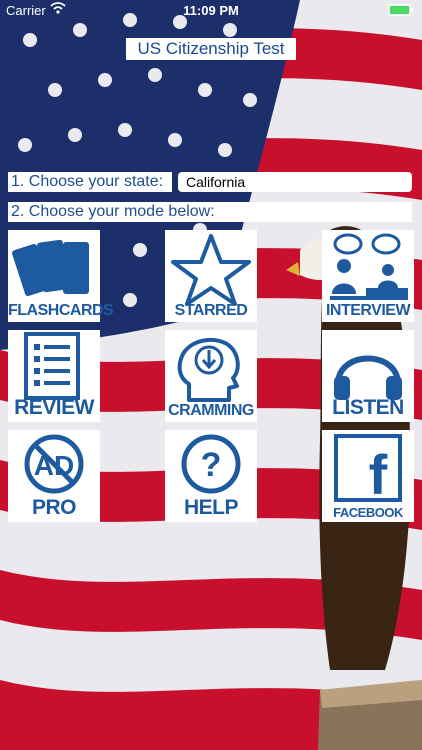  What do you see at coordinates (295, 182) in the screenshot?
I see `state-selector: California` at bounding box center [295, 182].